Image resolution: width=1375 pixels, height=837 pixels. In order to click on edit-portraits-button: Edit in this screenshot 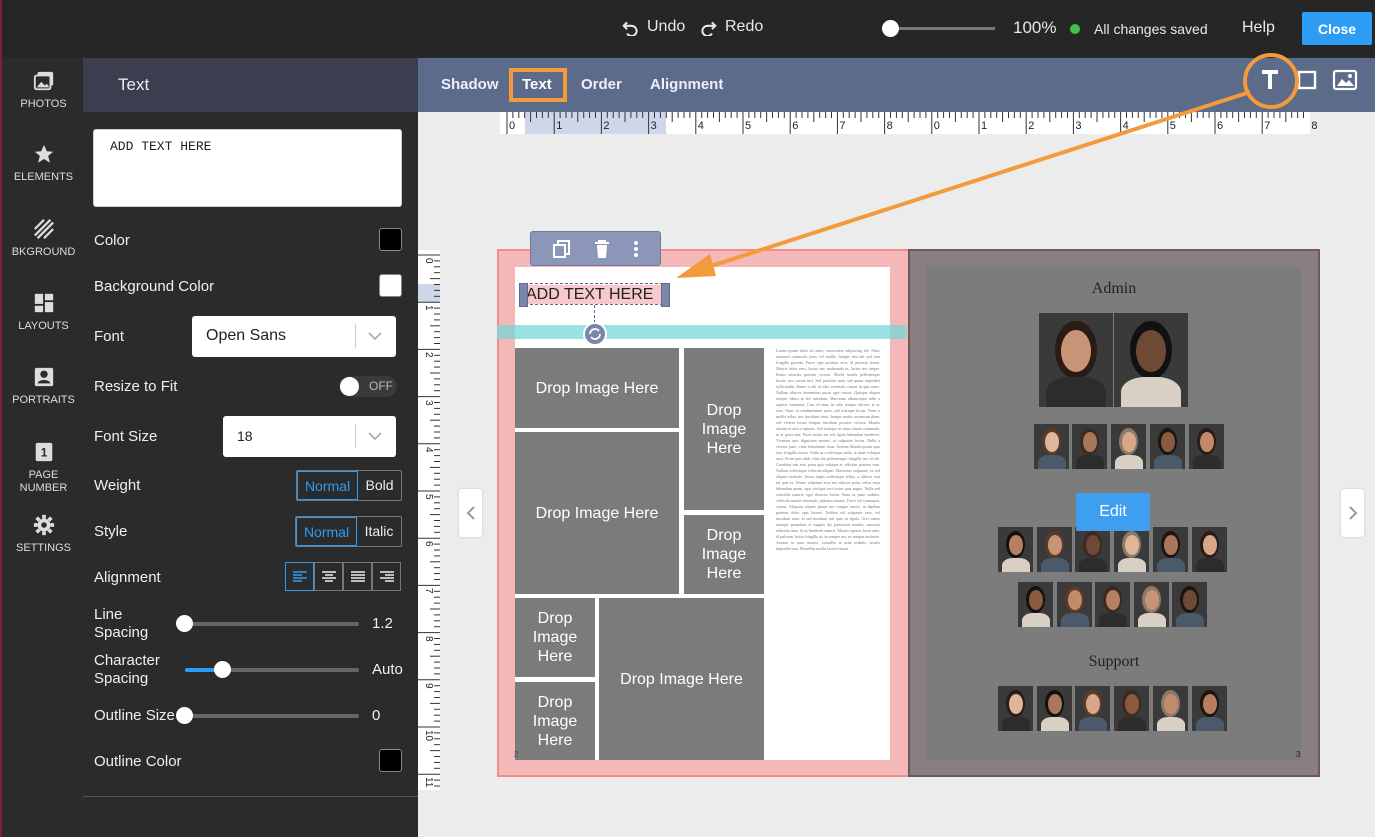, I will do `click(1113, 512)`.